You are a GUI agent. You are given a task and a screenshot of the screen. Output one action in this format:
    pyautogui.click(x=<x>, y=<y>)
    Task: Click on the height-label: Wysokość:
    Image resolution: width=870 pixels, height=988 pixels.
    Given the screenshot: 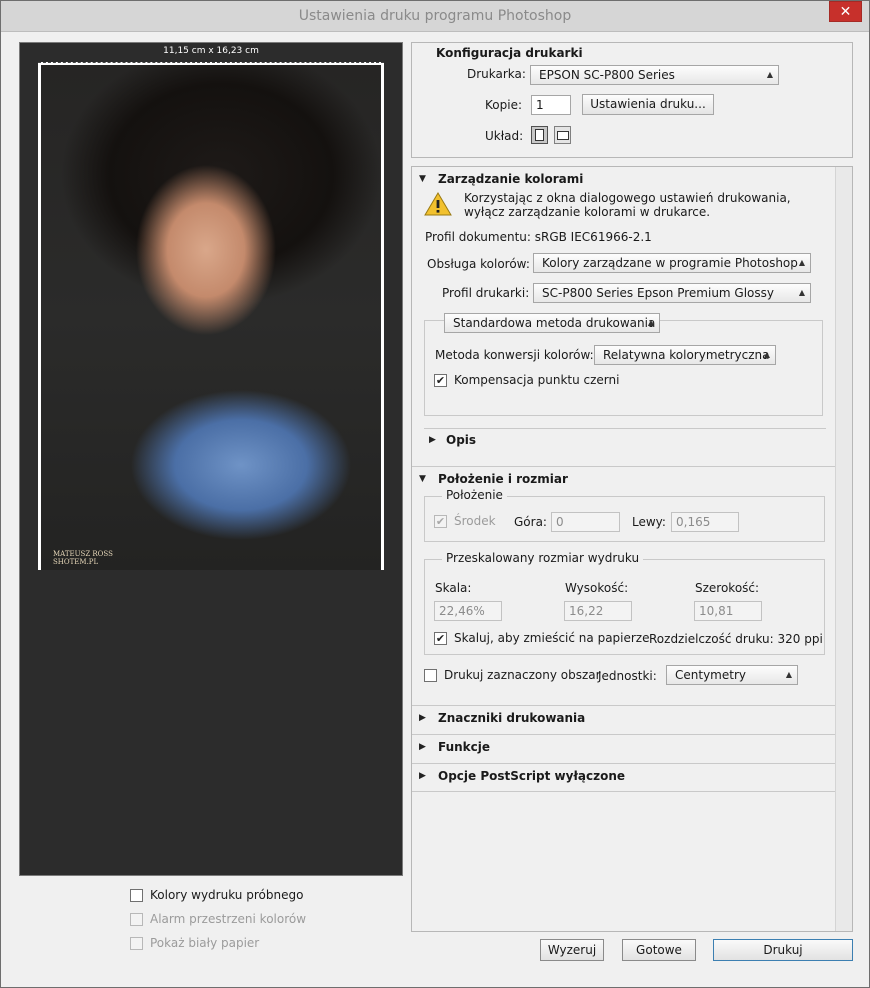 What is the action you would take?
    pyautogui.click(x=597, y=588)
    